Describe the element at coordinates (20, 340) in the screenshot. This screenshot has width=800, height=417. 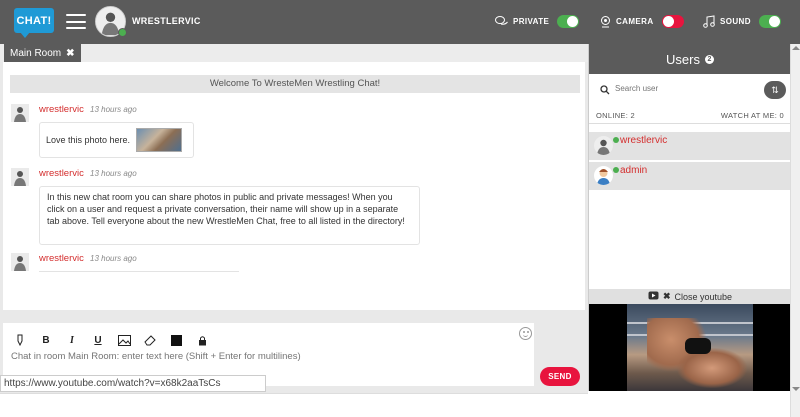
I see `pencil-icon` at that location.